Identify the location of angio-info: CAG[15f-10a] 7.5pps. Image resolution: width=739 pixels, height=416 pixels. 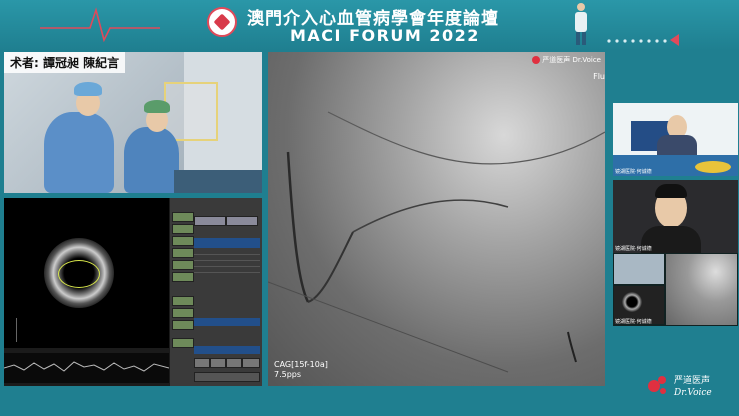
(301, 370).